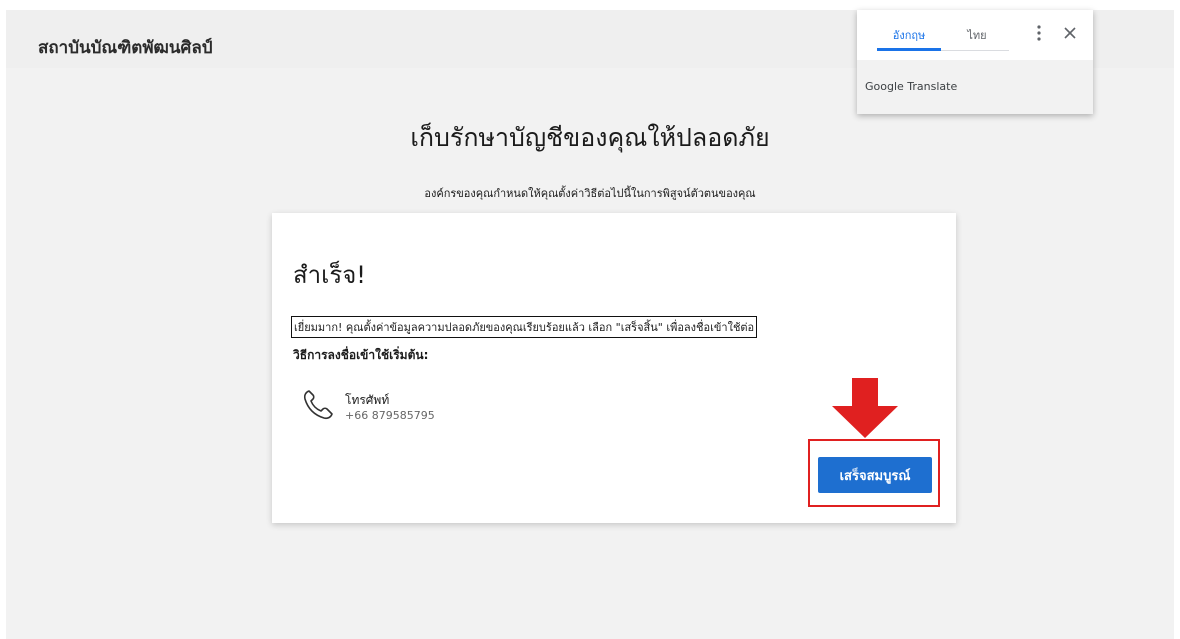 The height and width of the screenshot is (639, 1180). What do you see at coordinates (318, 405) in the screenshot?
I see `phone-icon` at bounding box center [318, 405].